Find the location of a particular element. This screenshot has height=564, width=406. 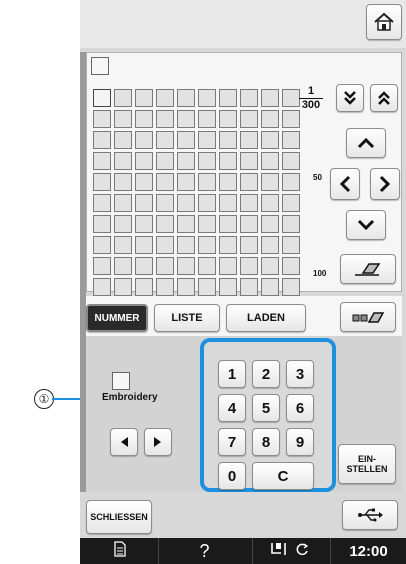

key-6: 6 is located at coordinates (300, 408).